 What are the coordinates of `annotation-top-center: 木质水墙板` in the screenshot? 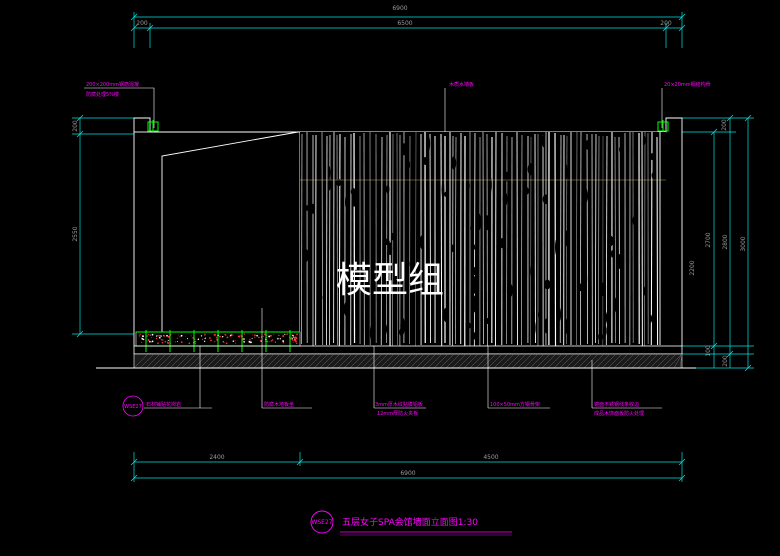 It's located at (461, 84).